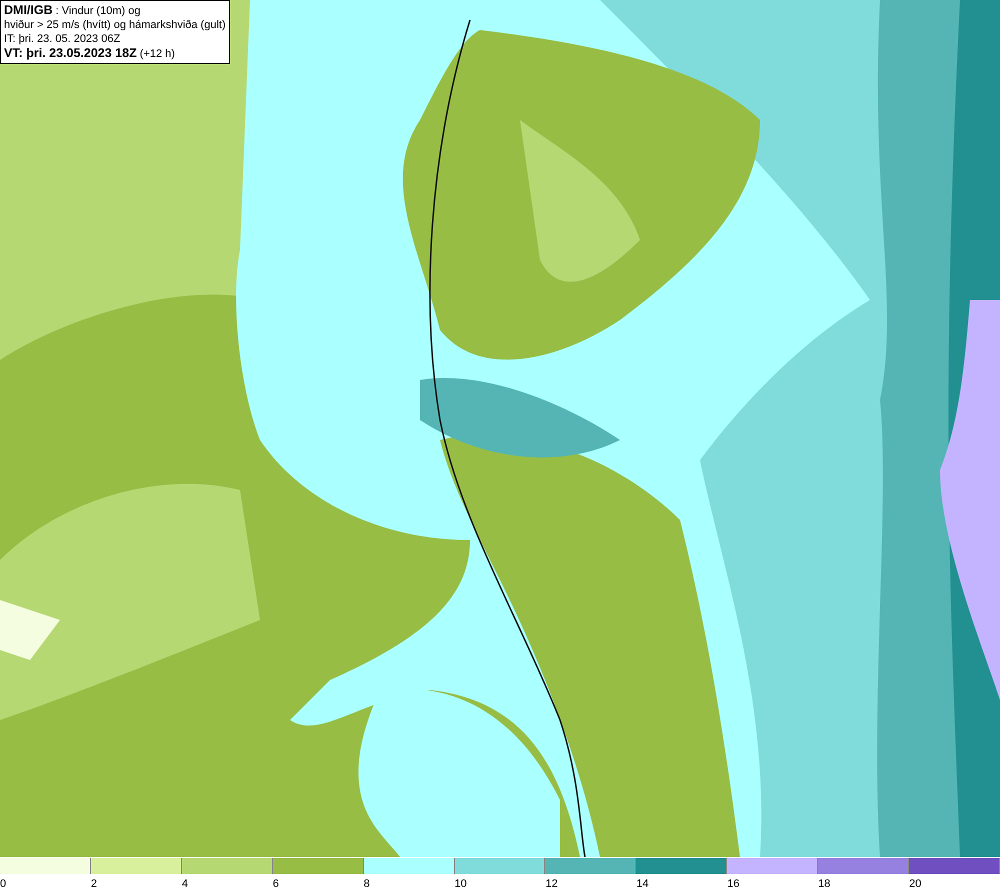  I want to click on legend-tick-label: 16, so click(733, 882).